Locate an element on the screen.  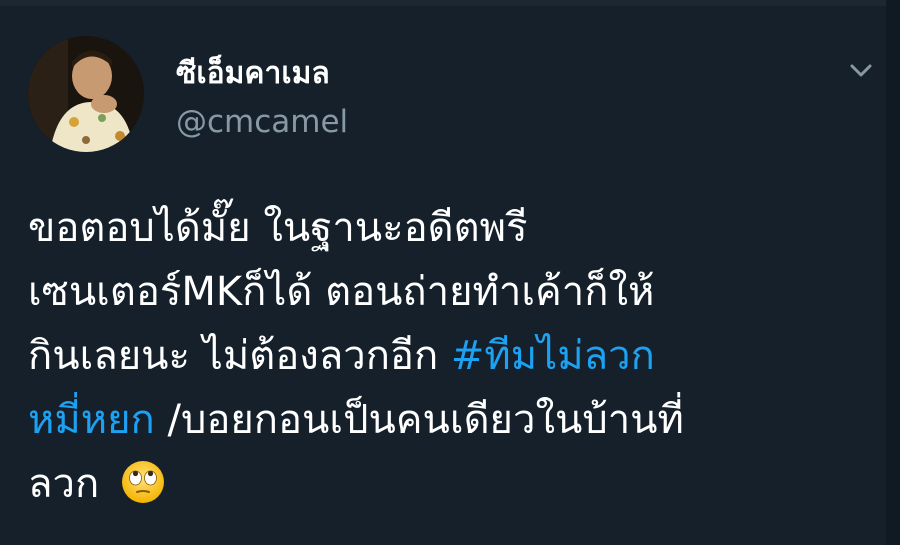
avatar-photo is located at coordinates (86, 94).